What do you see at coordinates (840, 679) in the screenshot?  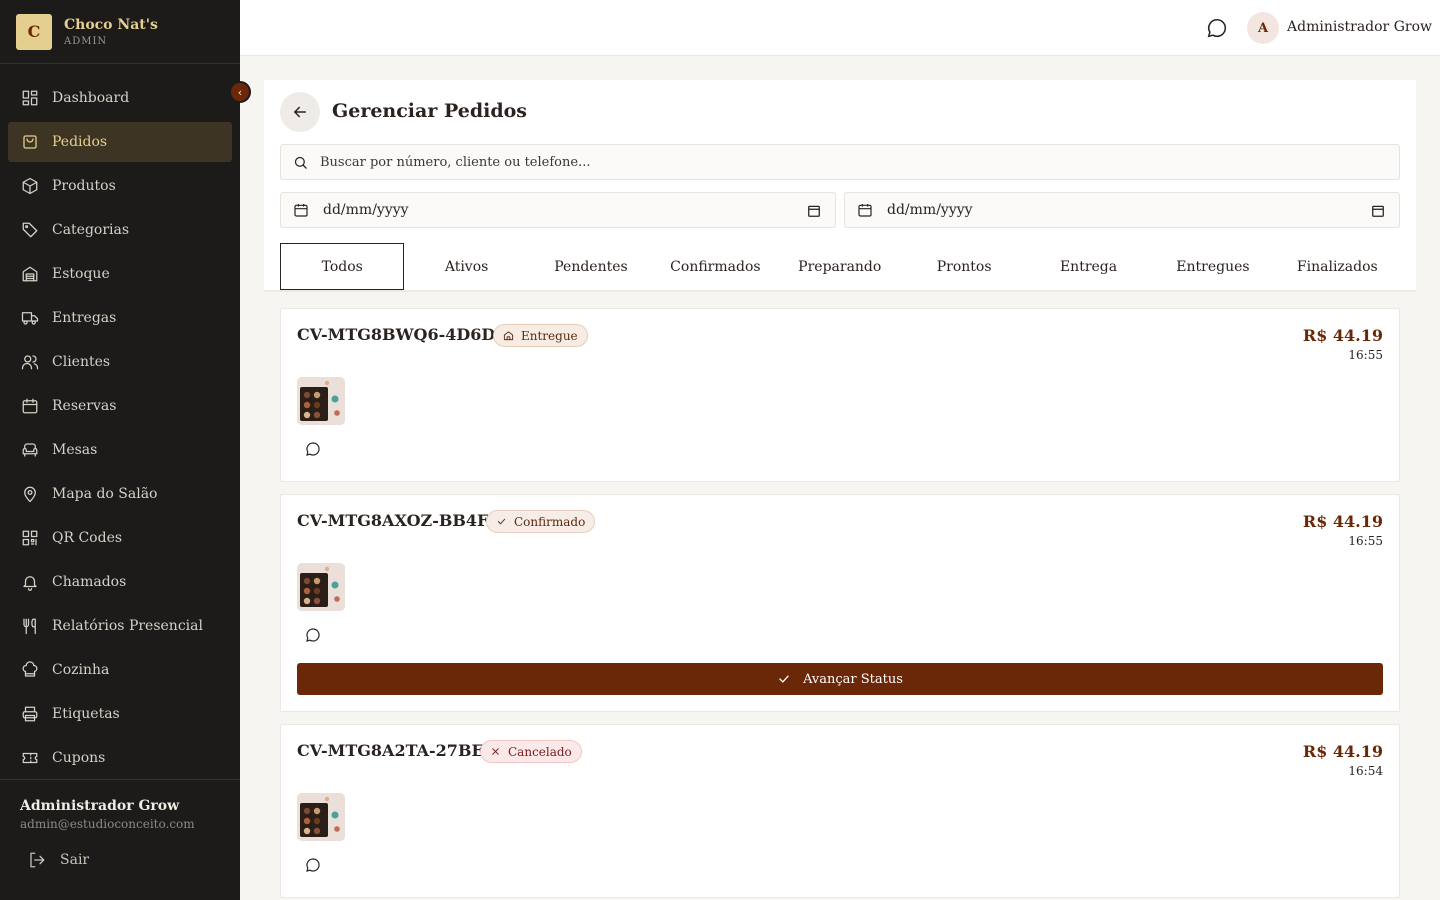 I see `advance-status-button: Avançar Status` at bounding box center [840, 679].